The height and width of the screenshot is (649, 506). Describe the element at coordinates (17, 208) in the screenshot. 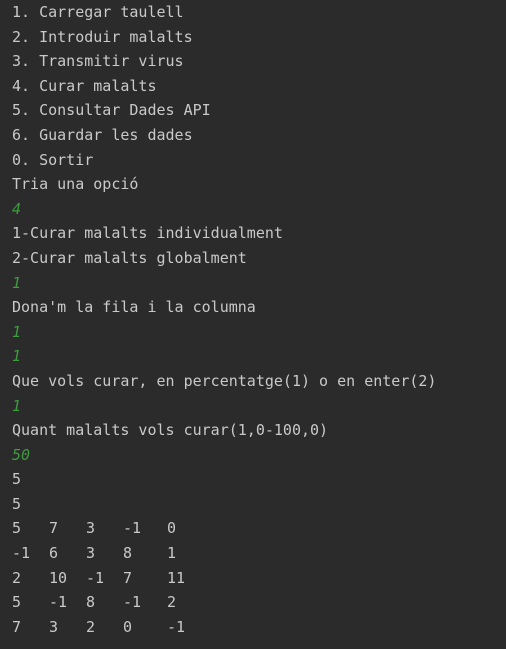

I see `console-input-line: 4` at that location.